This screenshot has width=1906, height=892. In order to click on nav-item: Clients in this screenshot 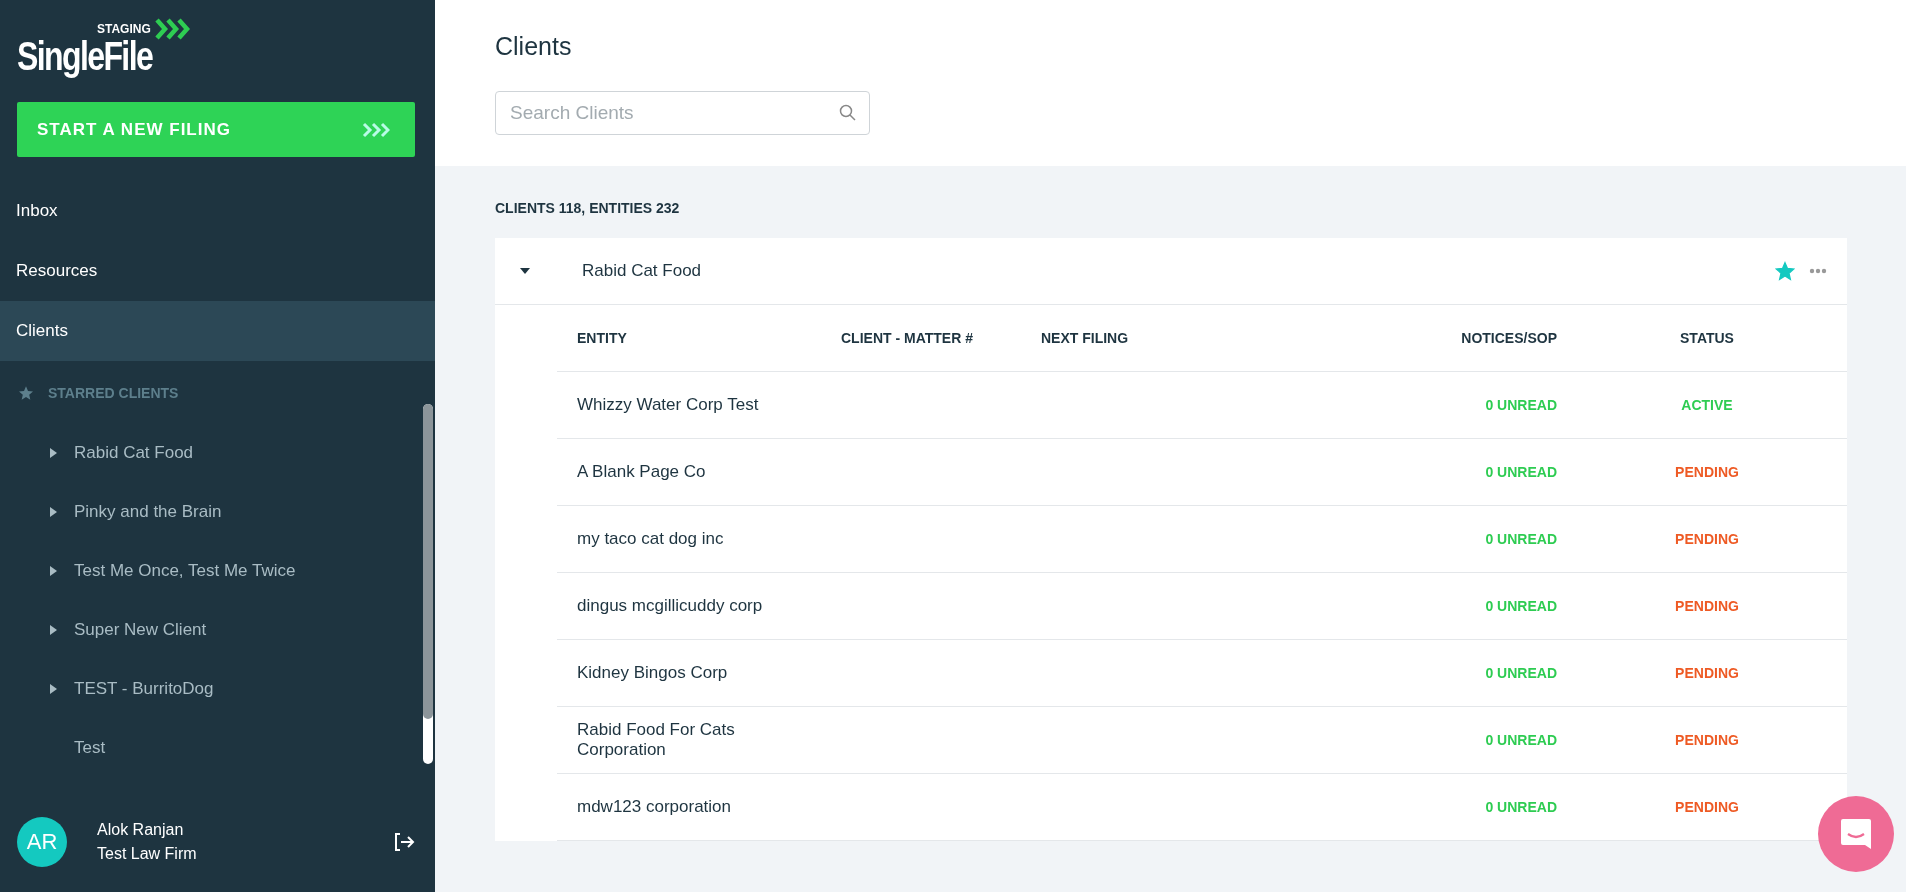, I will do `click(217, 331)`.